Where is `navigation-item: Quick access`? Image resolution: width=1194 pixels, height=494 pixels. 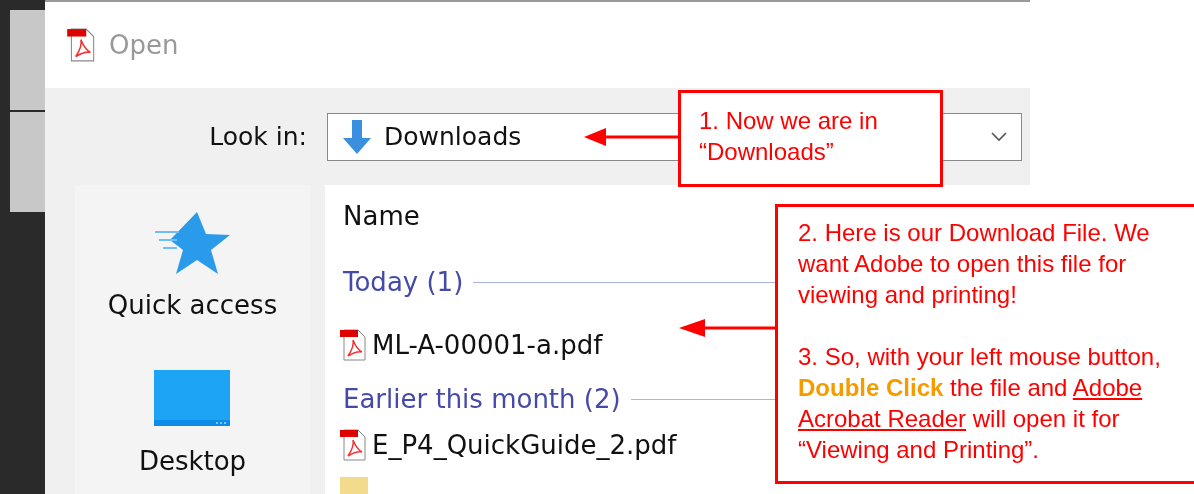
navigation-item: Quick access is located at coordinates (192, 265).